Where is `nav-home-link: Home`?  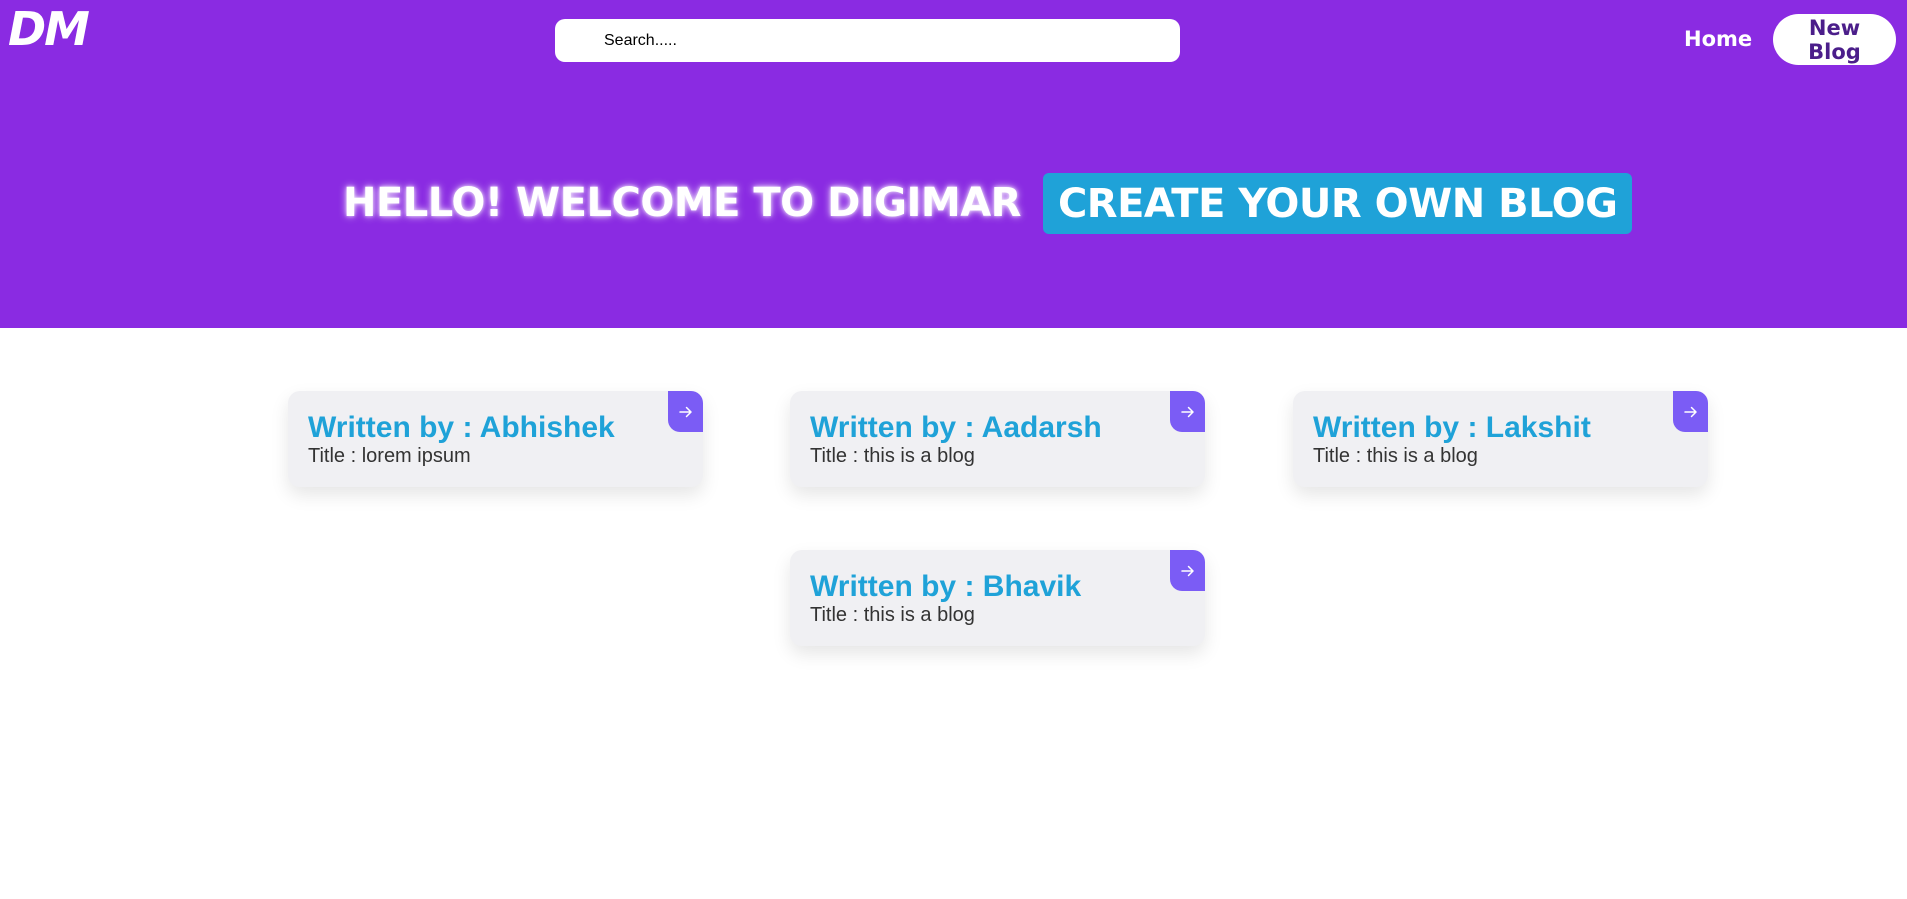
nav-home-link: Home is located at coordinates (1718, 39).